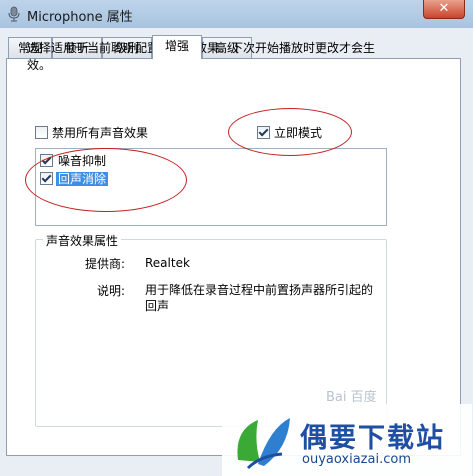 This screenshot has height=476, width=473. Describe the element at coordinates (211, 187) in the screenshot. I see `effects-list: 噪音抑制 回声消除` at that location.